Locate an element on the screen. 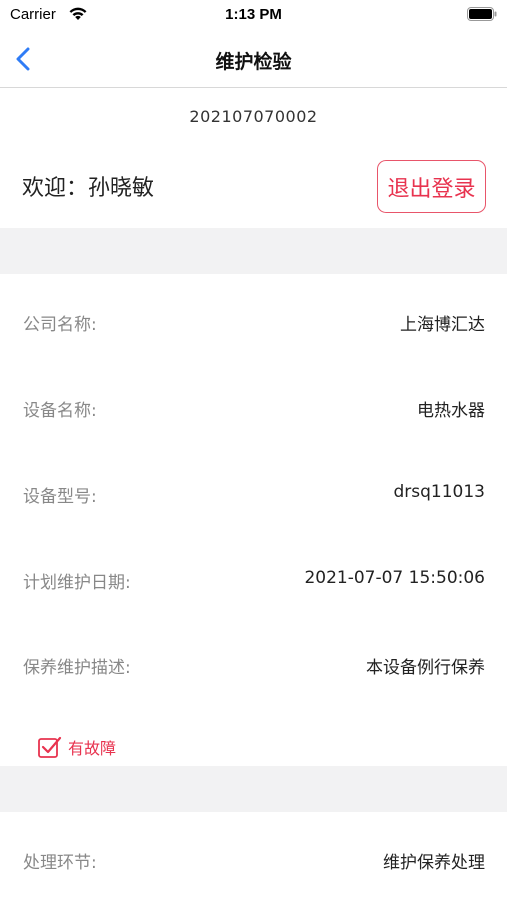  fault-checkbox: 有故障 is located at coordinates (77, 747).